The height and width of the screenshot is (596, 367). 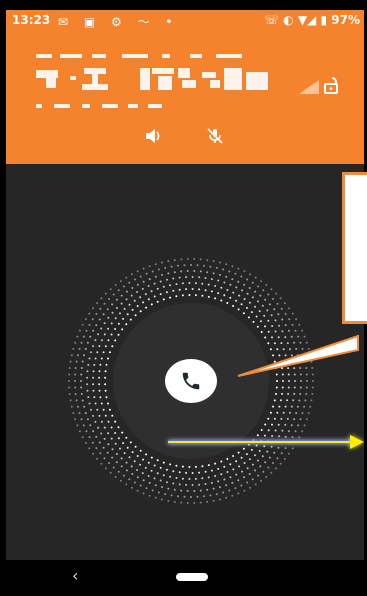 I want to click on status-time: 13:23, so click(x=31, y=20).